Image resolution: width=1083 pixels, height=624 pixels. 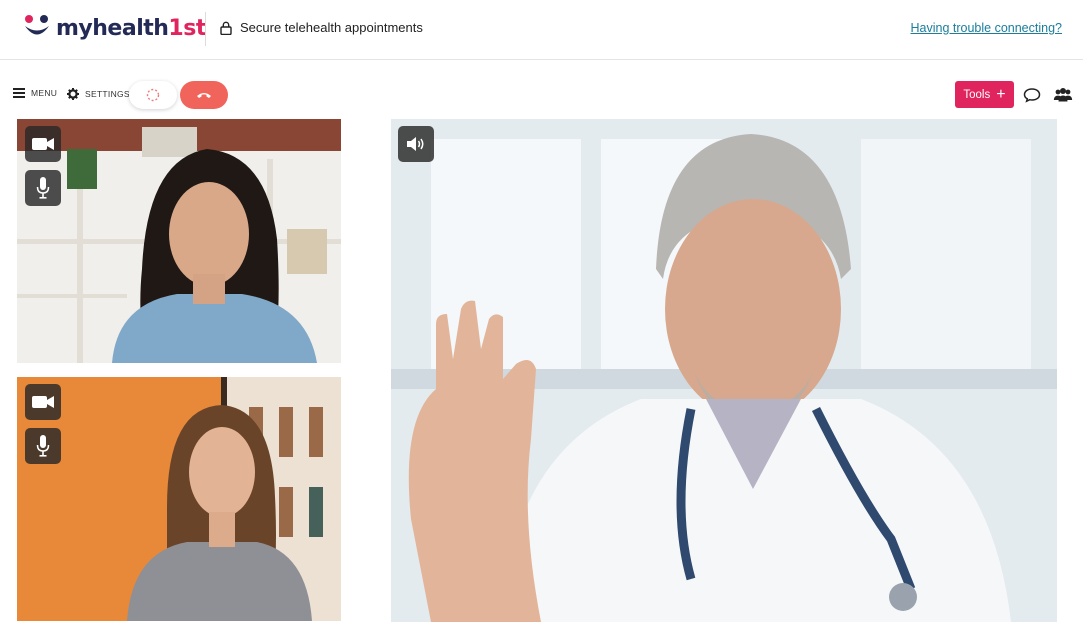 I want to click on myhealth1st-logo: myhealth1st, so click(x=114, y=28).